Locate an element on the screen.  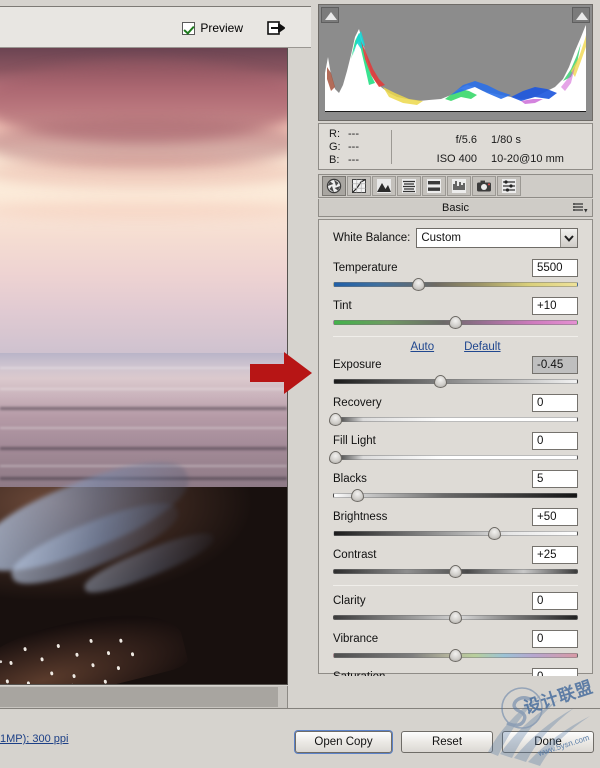
slider-recovery-knob is located at coordinates (335, 419).